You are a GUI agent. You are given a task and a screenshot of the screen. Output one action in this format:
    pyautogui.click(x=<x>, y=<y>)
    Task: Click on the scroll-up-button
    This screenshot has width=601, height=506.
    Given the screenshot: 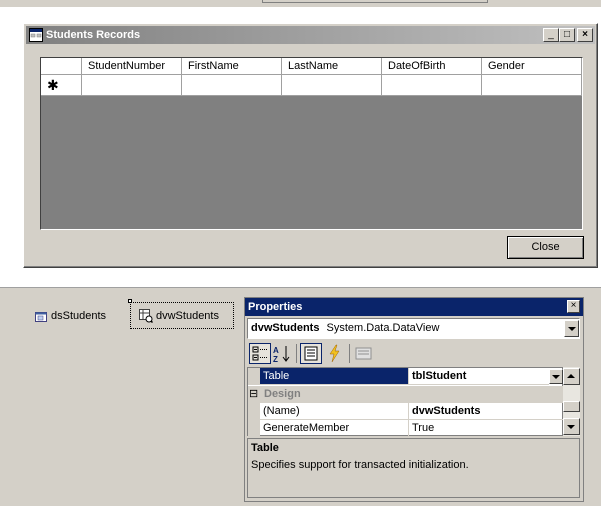 What is the action you would take?
    pyautogui.click(x=571, y=376)
    